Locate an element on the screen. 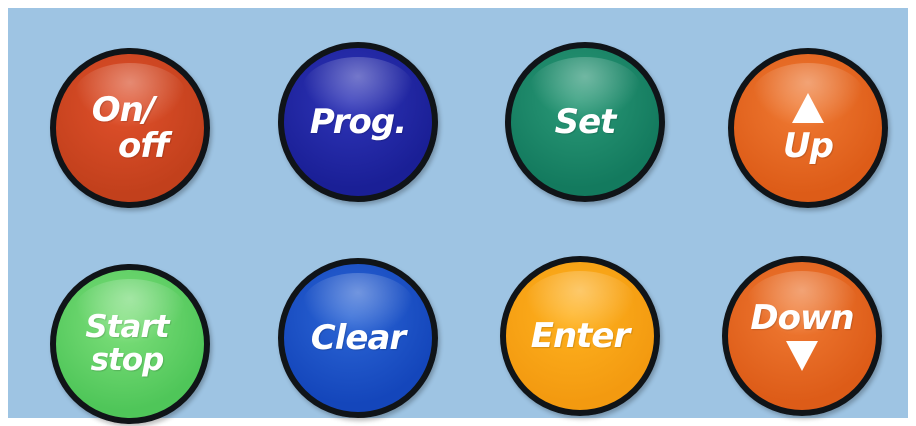 Image resolution: width=916 pixels, height=426 pixels. up-button: Up is located at coordinates (808, 128).